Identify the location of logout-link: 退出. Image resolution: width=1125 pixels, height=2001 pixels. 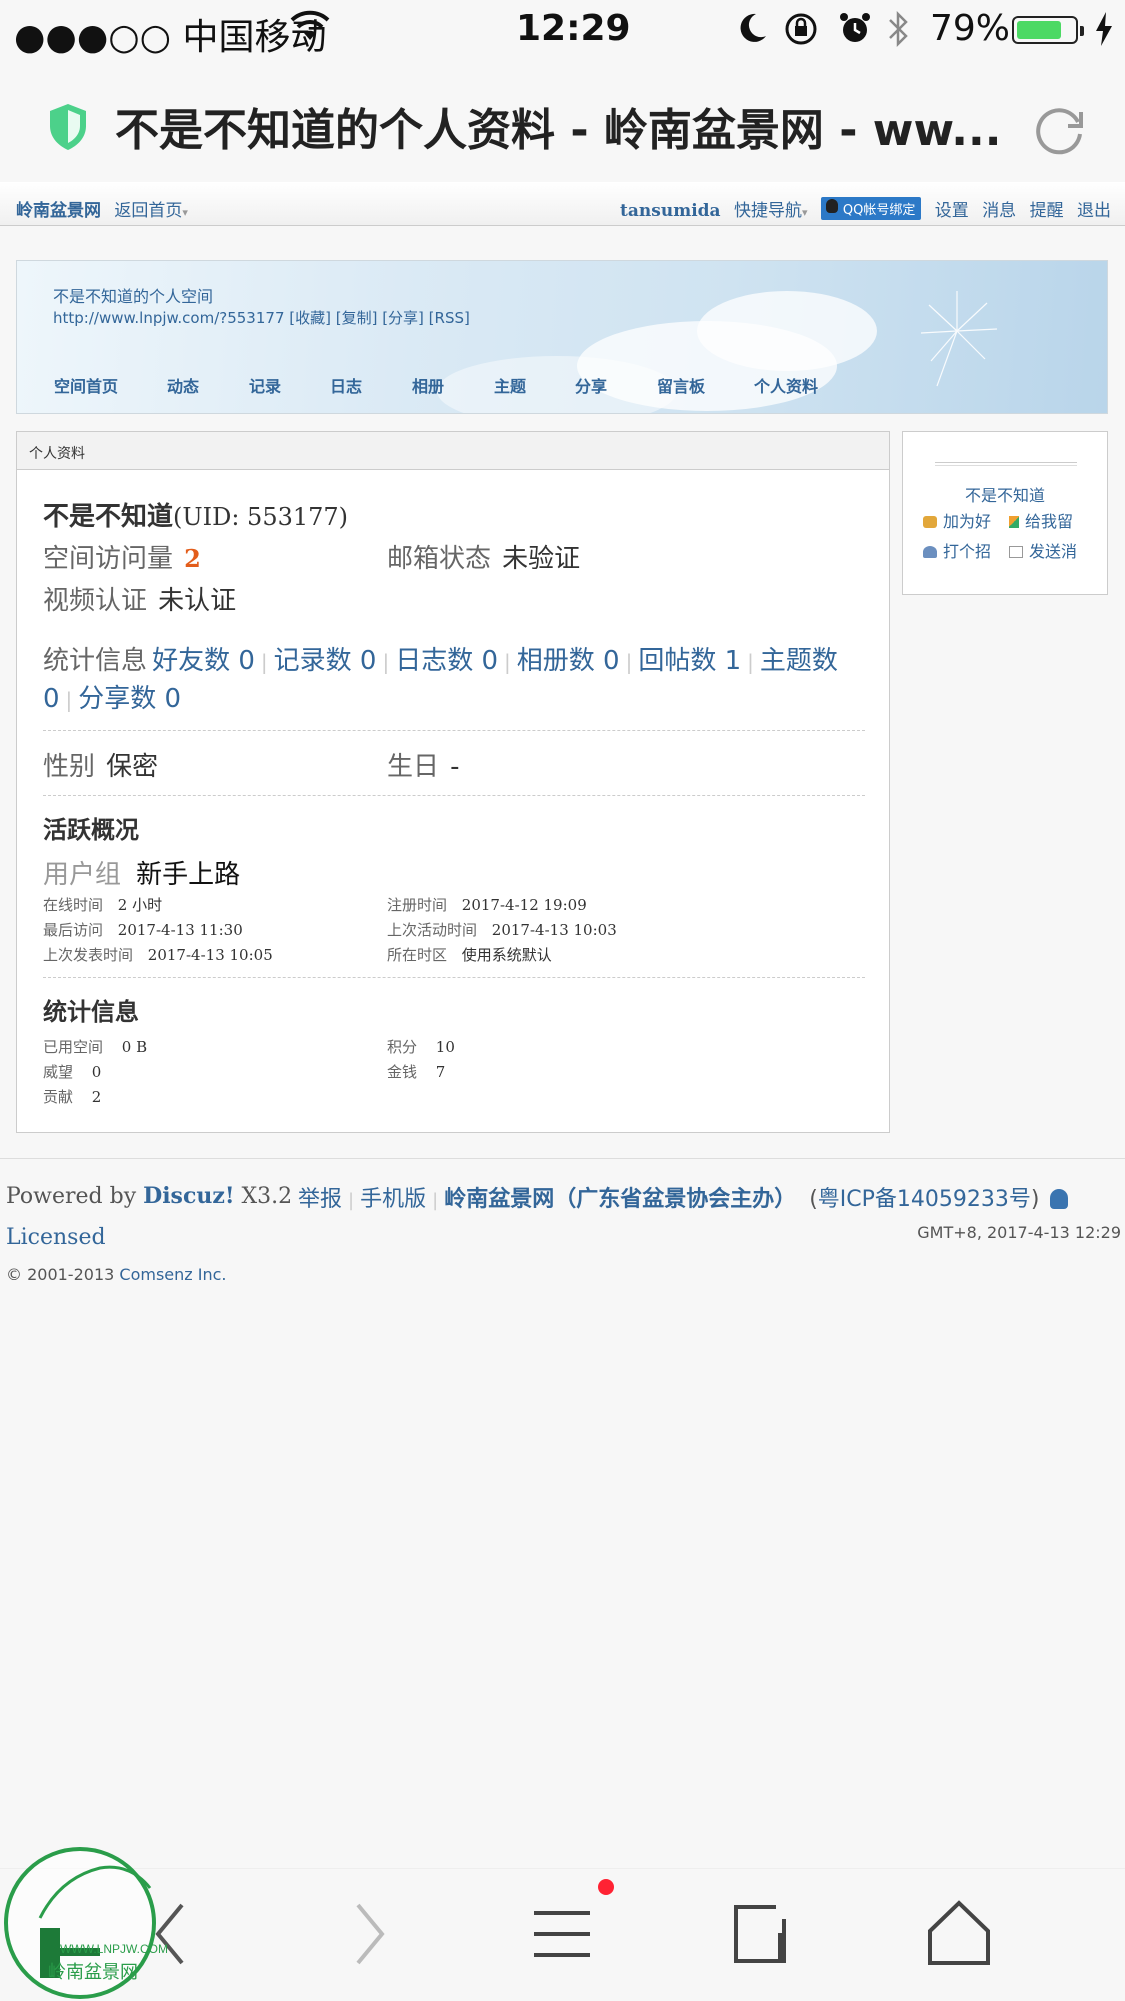
(1094, 211).